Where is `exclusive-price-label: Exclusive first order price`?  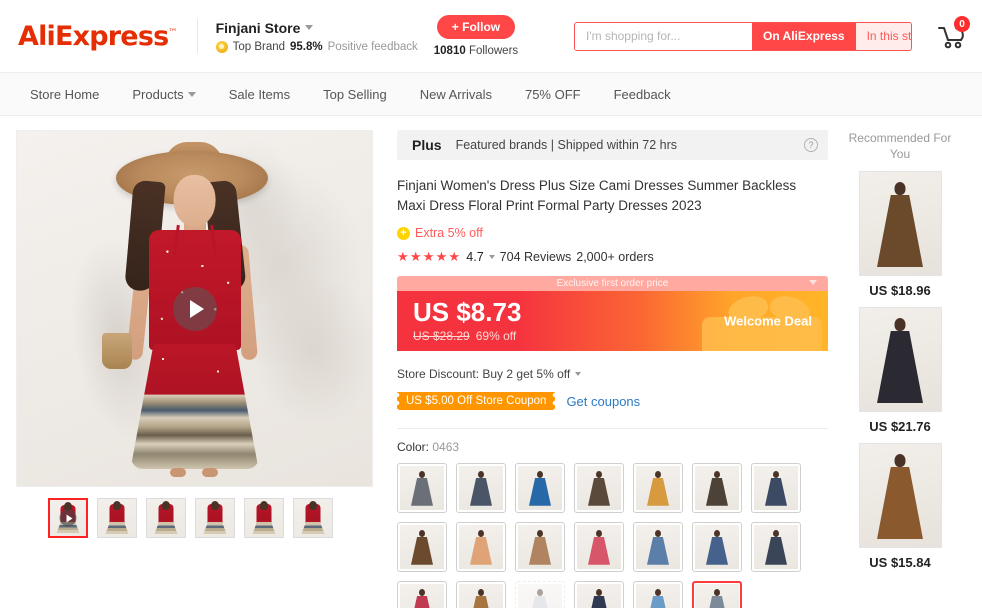
exclusive-price-label: Exclusive first order price is located at coordinates (612, 284).